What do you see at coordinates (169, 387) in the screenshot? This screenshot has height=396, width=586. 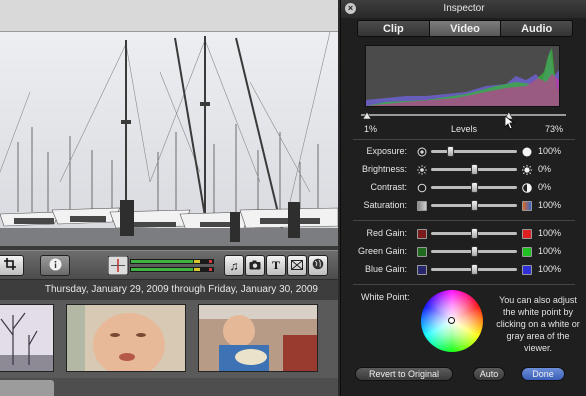 I see `event-browser-footer` at bounding box center [169, 387].